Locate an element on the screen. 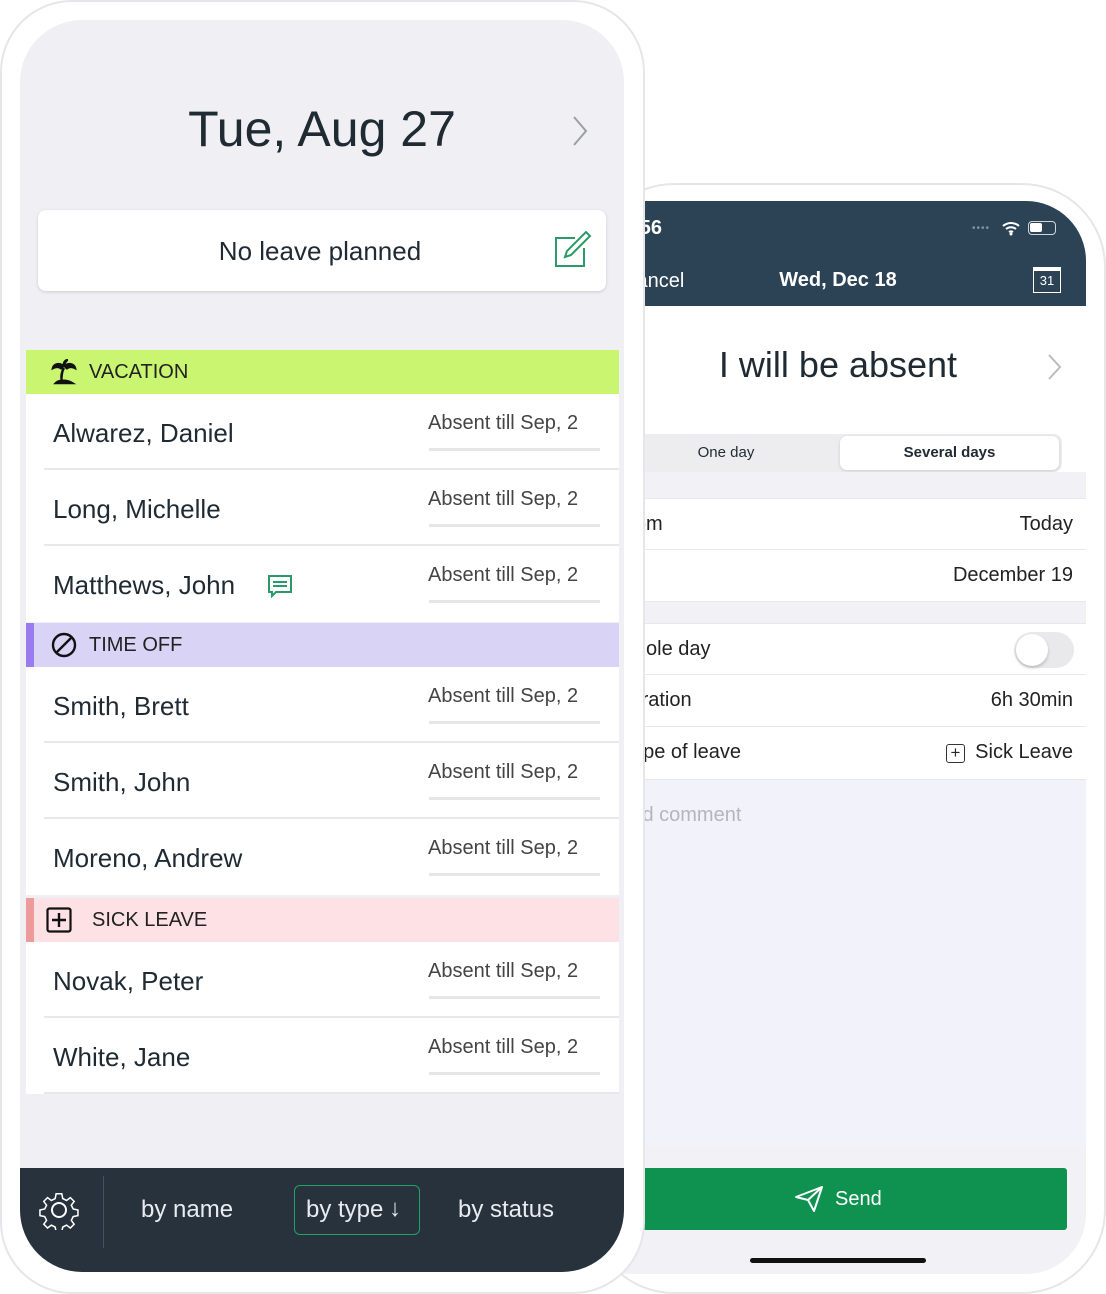  calendar-button: 31 is located at coordinates (1047, 280).